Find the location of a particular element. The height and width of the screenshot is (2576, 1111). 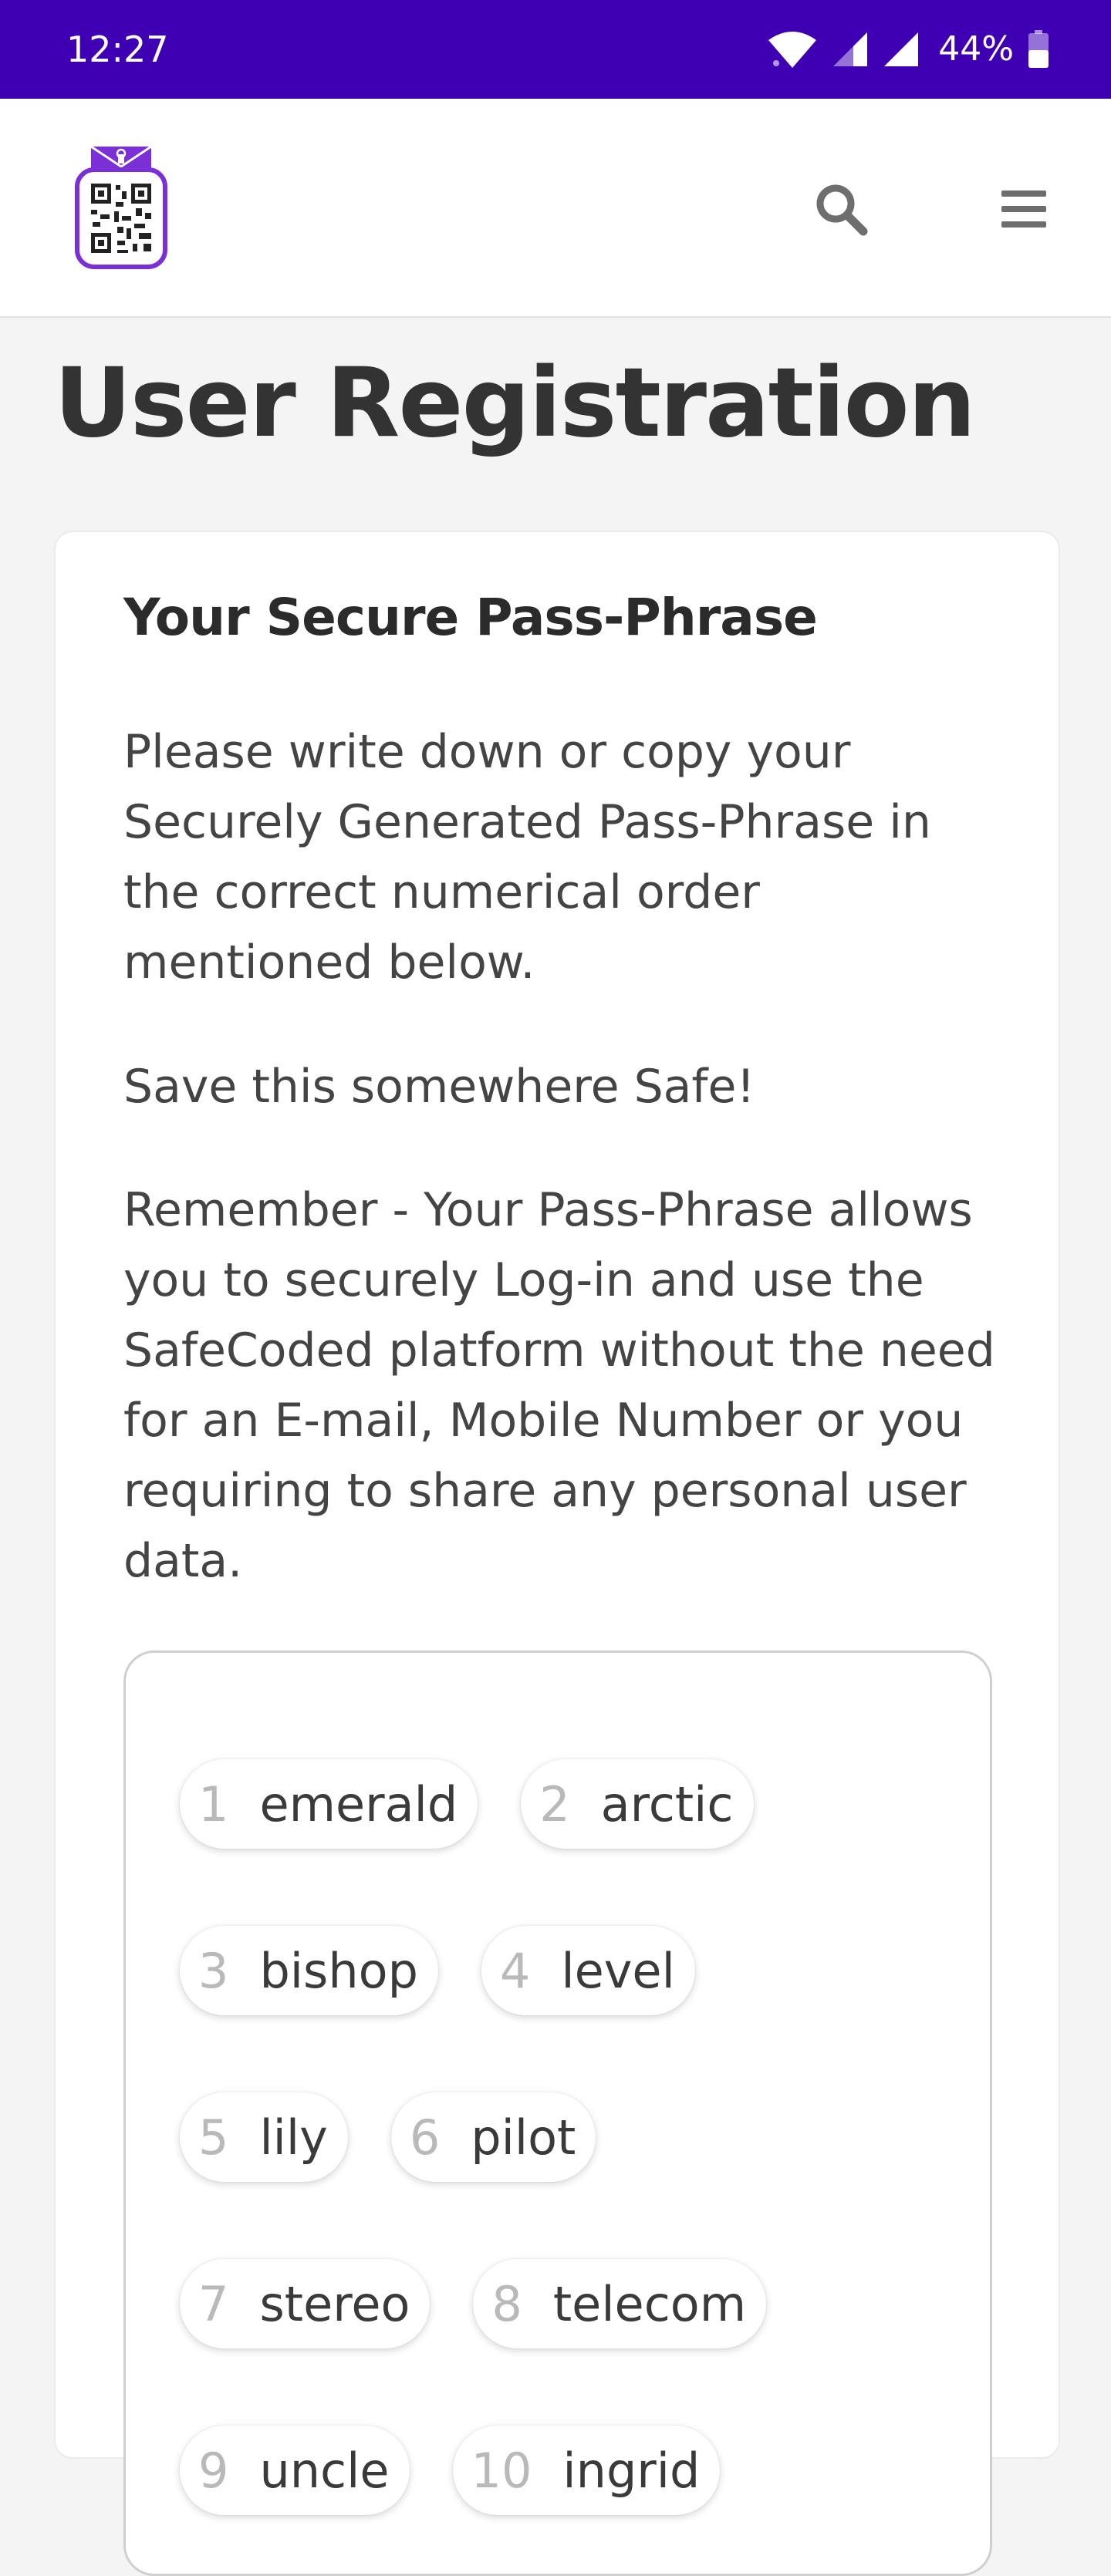

page-title: User Registration is located at coordinates (515, 403).